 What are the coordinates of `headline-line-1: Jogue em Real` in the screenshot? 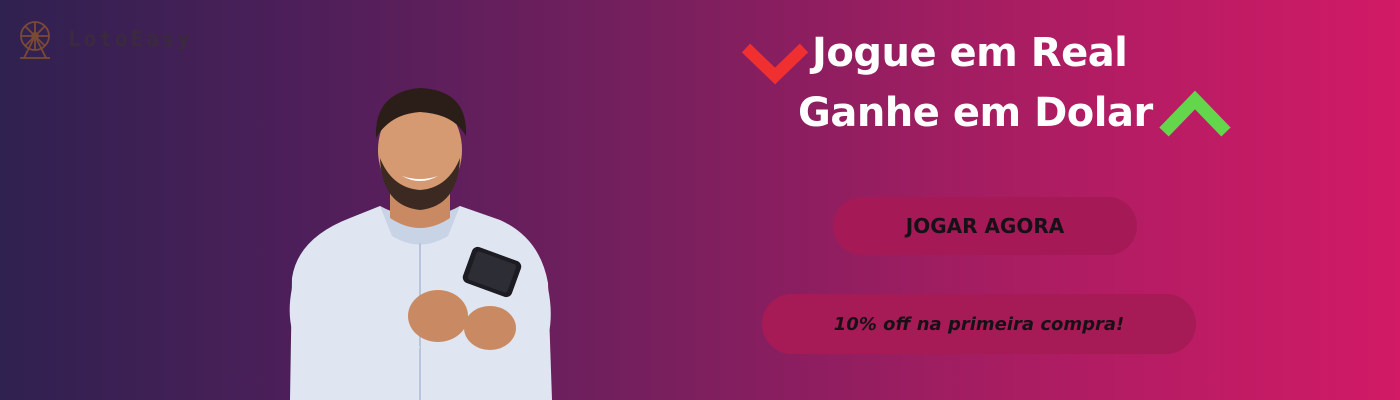 It's located at (970, 53).